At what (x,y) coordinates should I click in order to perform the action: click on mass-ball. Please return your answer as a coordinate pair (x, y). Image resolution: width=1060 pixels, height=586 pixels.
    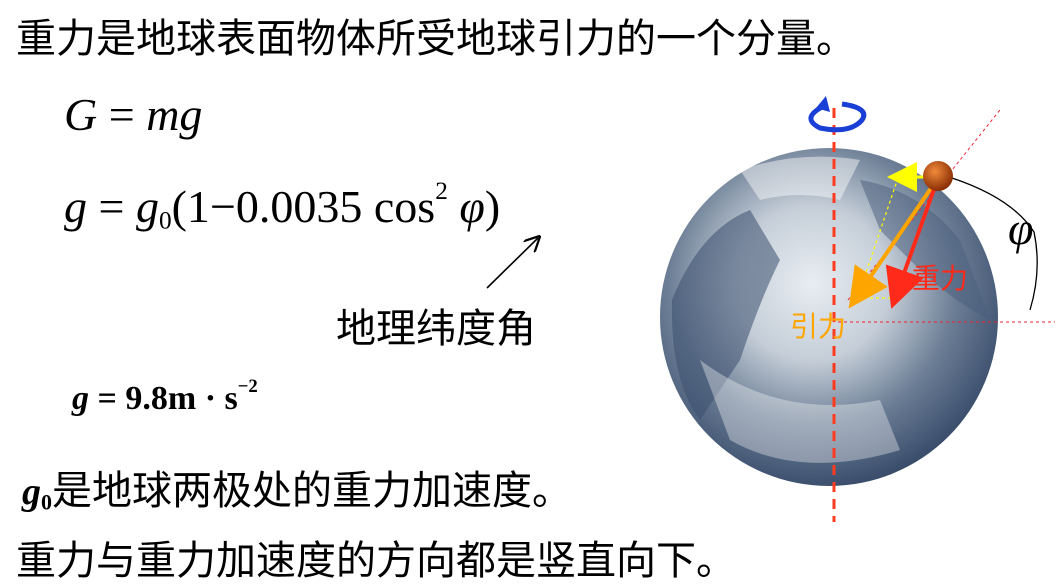
    Looking at the image, I should click on (938, 176).